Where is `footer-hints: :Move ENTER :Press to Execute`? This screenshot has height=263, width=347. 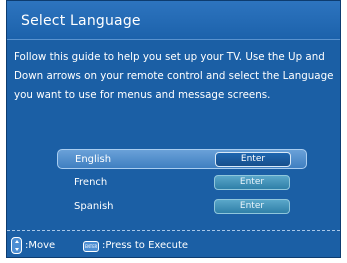
footer-hints: :Move ENTER :Press to Execute is located at coordinates (171, 246).